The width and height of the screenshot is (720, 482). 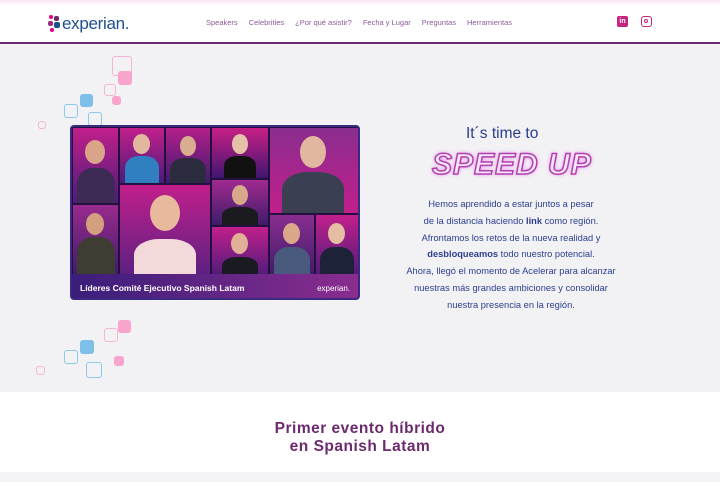 What do you see at coordinates (439, 22) in the screenshot?
I see `nav-preguntas: Preguntas` at bounding box center [439, 22].